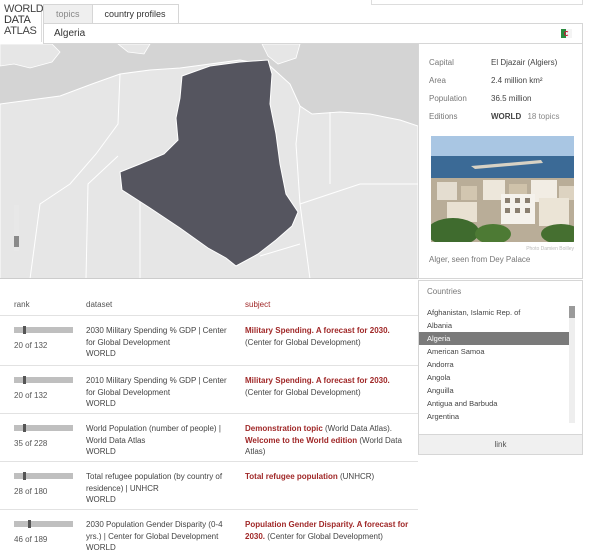  What do you see at coordinates (495, 325) in the screenshot?
I see `country-list-item: Albania` at bounding box center [495, 325].